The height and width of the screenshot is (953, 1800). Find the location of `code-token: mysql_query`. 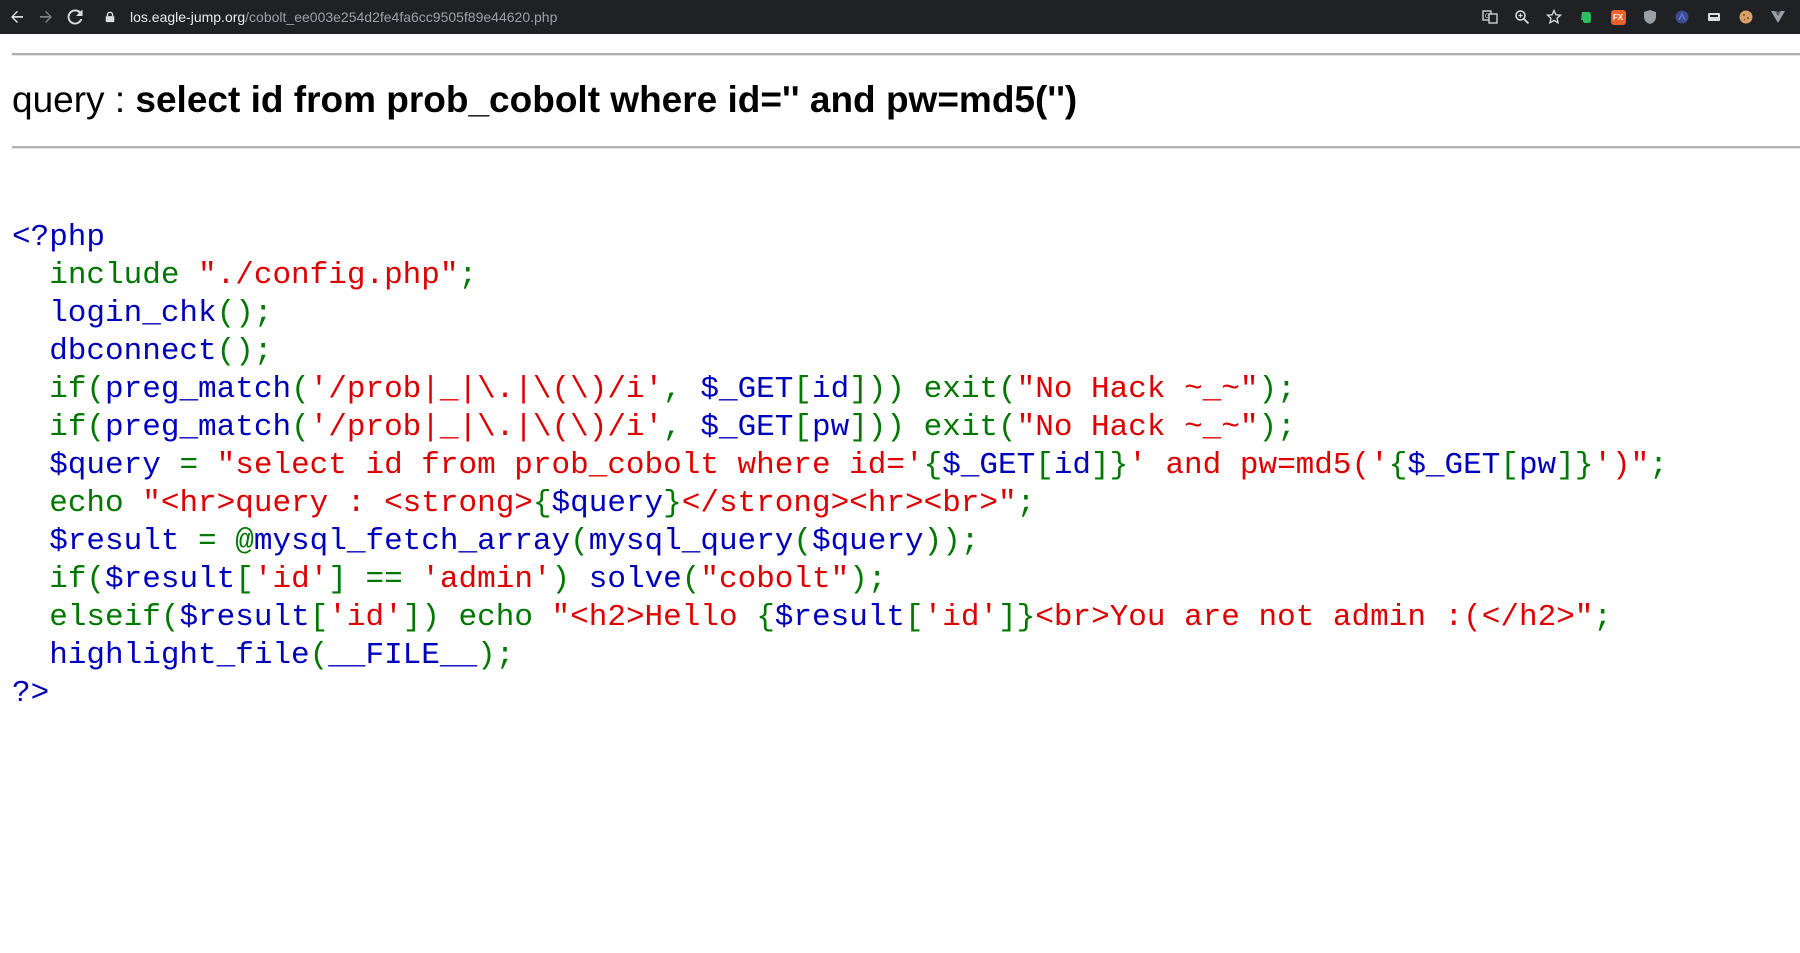

code-token: mysql_query is located at coordinates (691, 541).